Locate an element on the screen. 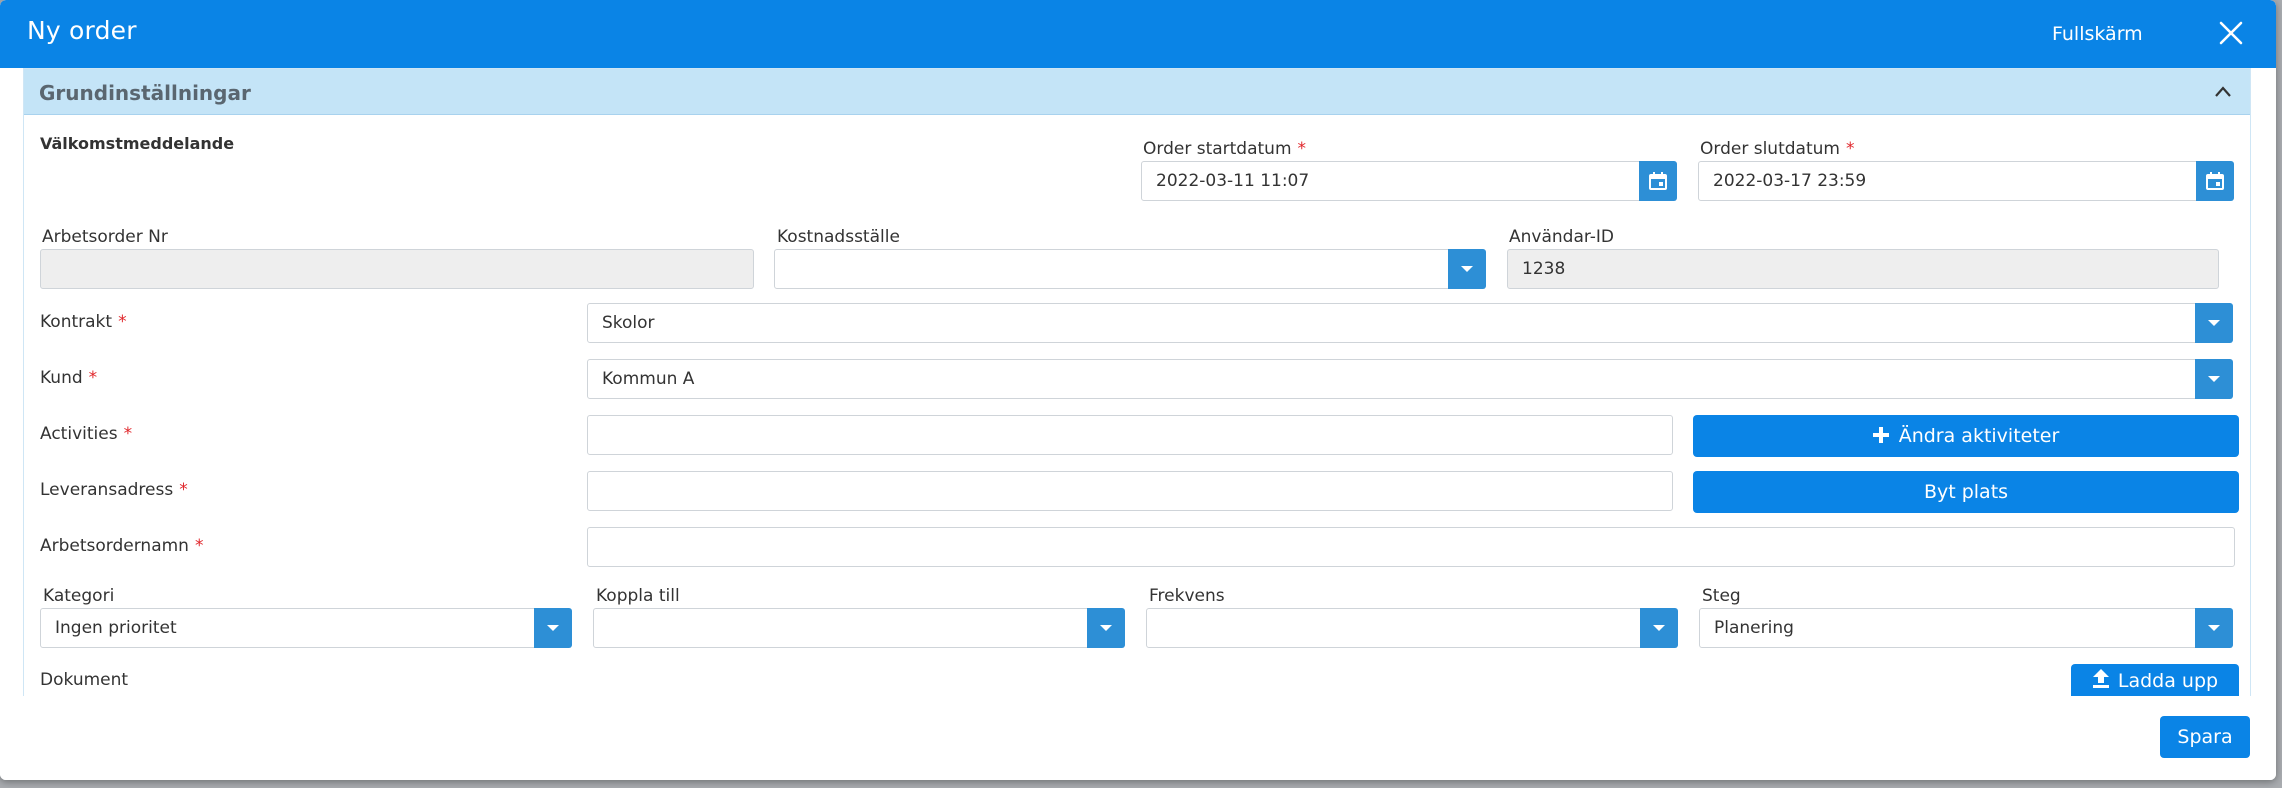 The width and height of the screenshot is (2282, 788). delivery-address-label: Leveransadress * is located at coordinates (114, 490).